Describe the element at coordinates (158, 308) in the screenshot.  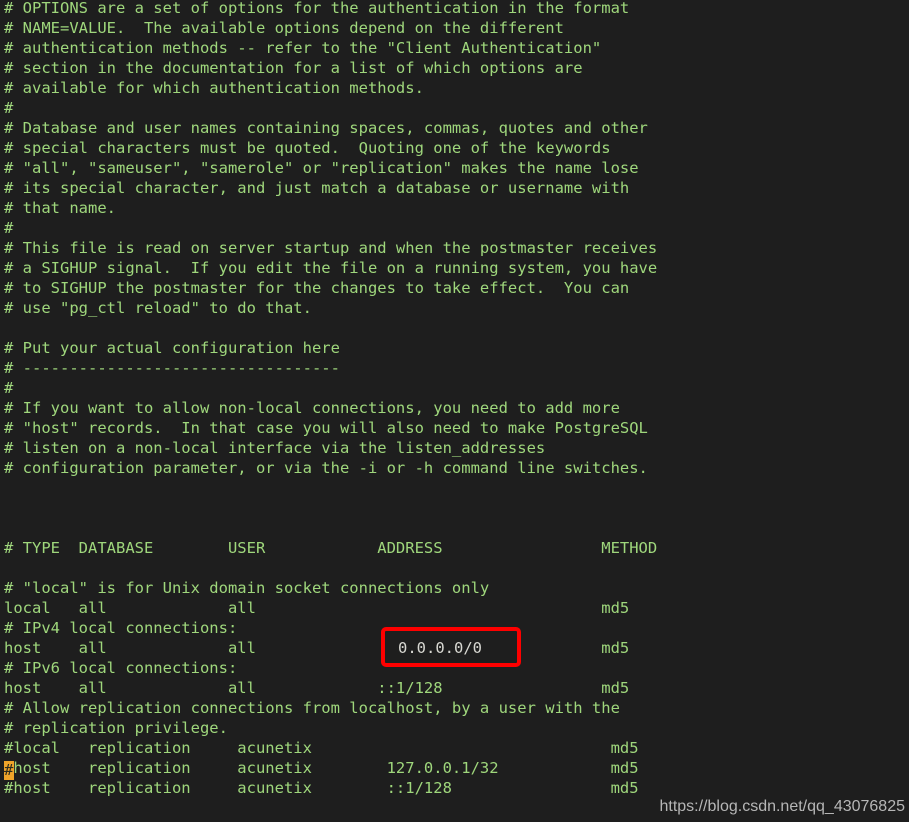
I see `text-line-15: # use "pg_ctl reload" to do that.` at that location.